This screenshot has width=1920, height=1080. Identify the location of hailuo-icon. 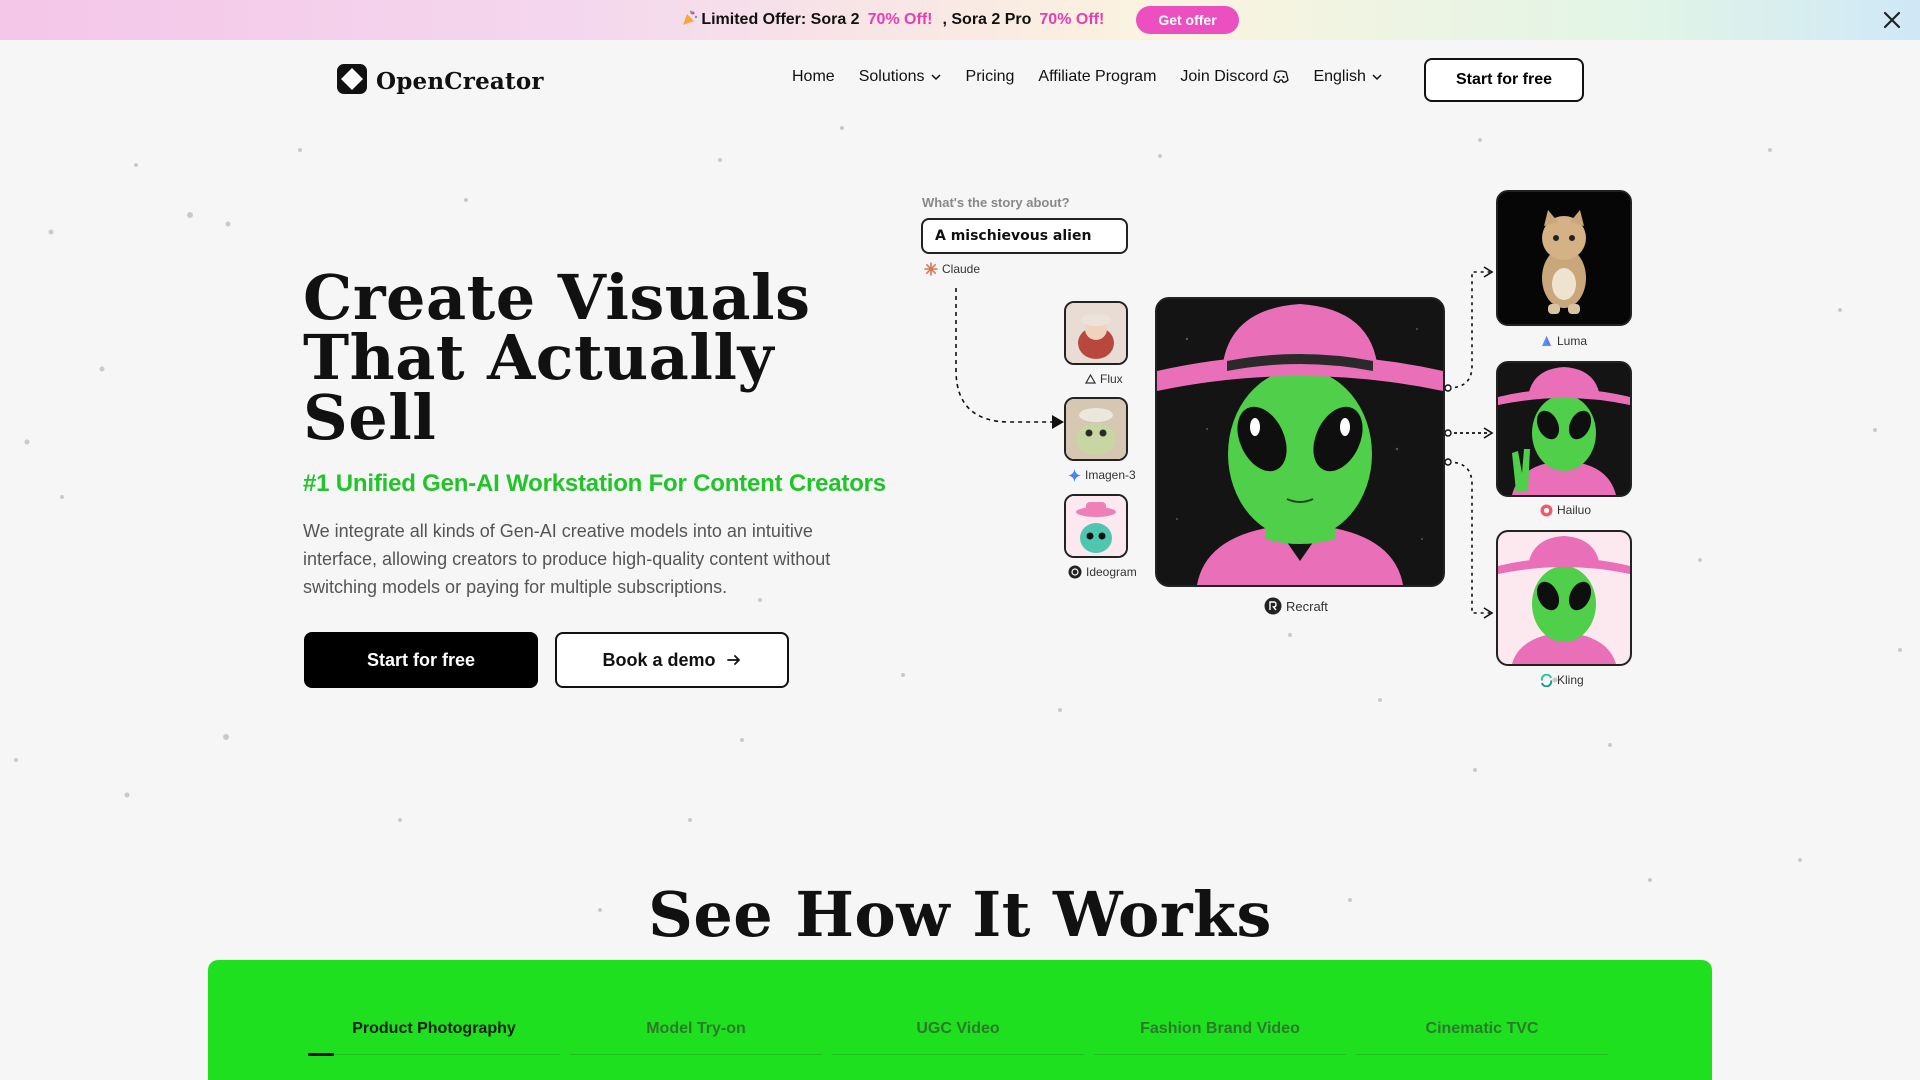
(1546, 510).